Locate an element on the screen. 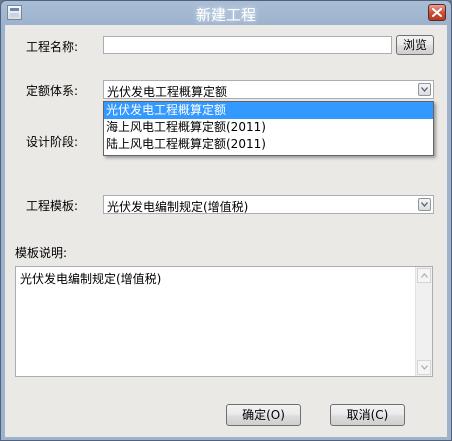 The height and width of the screenshot is (441, 452). scroll-down-button is located at coordinates (424, 367).